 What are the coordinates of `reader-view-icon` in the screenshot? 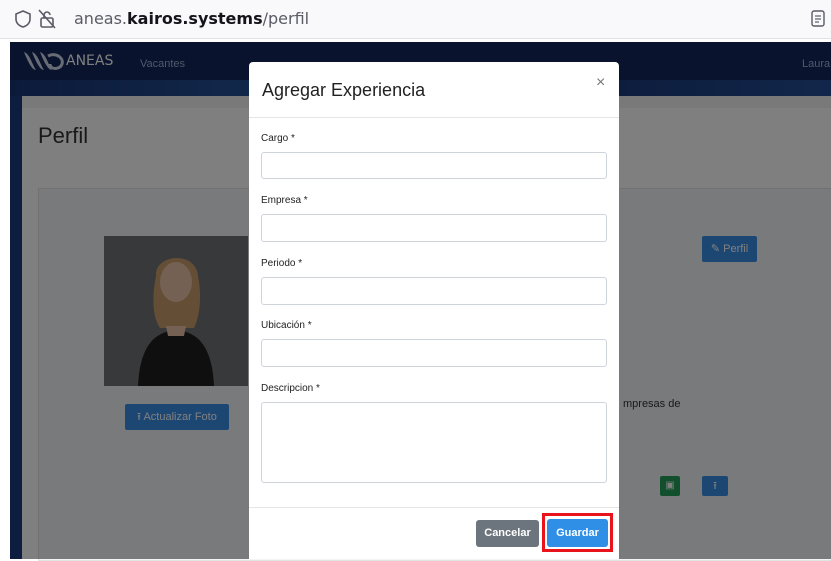 It's located at (818, 18).